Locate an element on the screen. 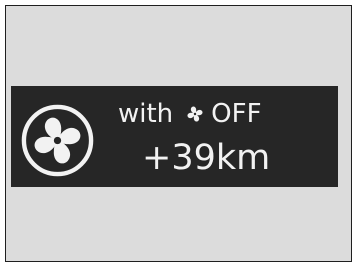 The image size is (358, 266). range-gain-value: +39km is located at coordinates (206, 158).